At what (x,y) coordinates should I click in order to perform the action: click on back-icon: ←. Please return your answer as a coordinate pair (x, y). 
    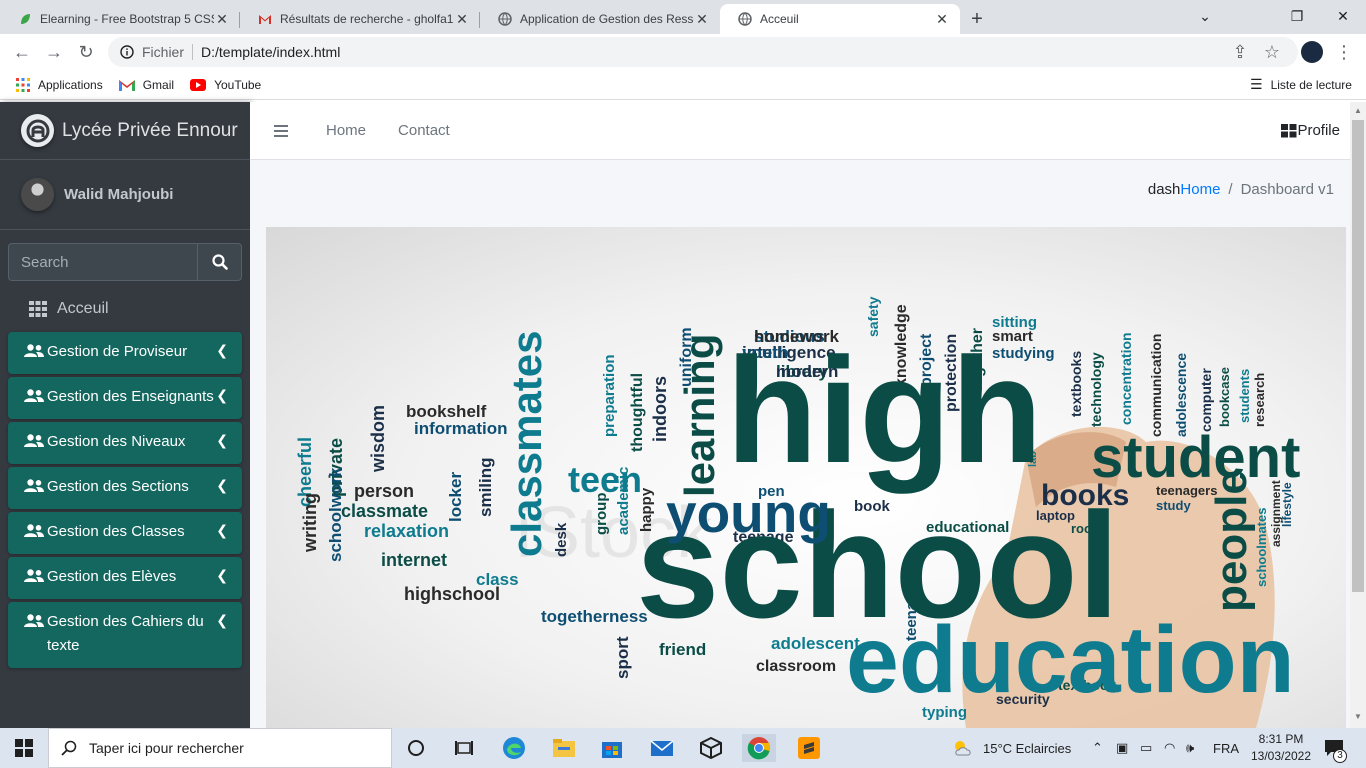
    Looking at the image, I should click on (22, 52).